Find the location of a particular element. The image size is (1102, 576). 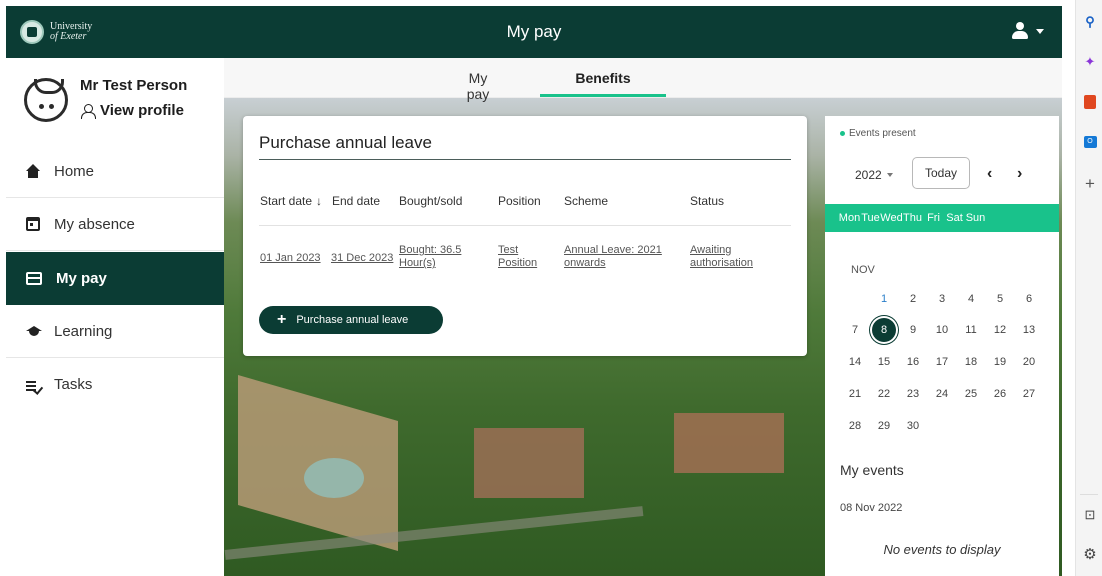

calendar-day: 23 is located at coordinates (913, 394).